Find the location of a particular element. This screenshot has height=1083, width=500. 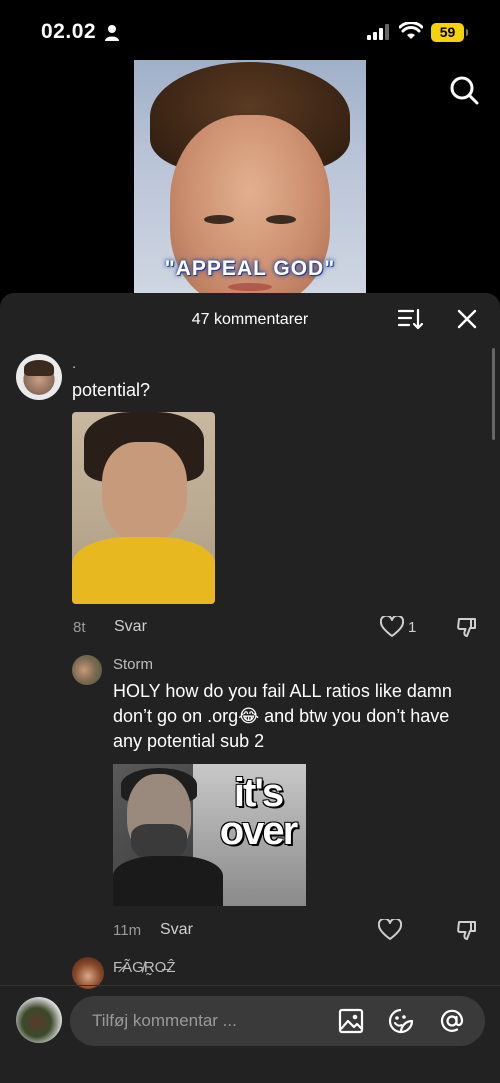

image-icon is located at coordinates (351, 1021).